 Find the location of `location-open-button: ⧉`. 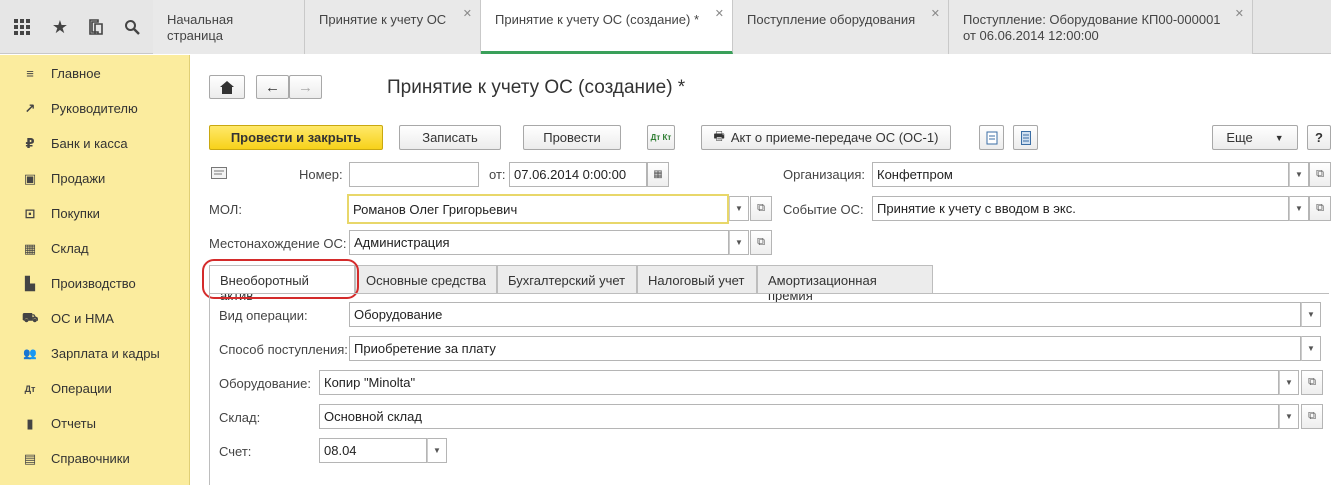

location-open-button: ⧉ is located at coordinates (761, 242).